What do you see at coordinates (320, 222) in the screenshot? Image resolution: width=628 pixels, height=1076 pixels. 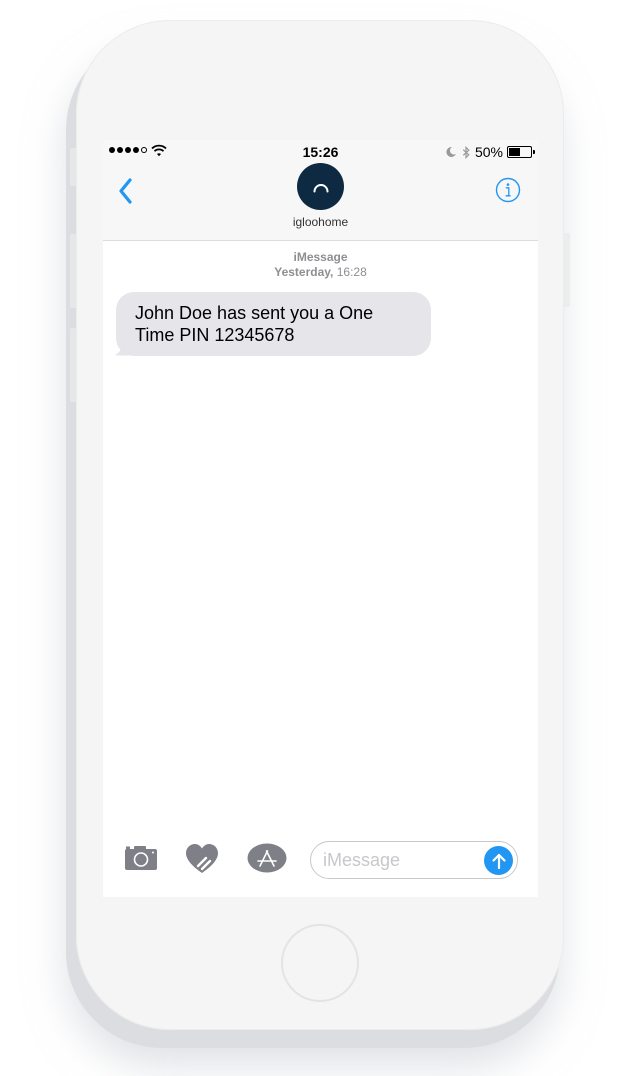 I see `contact-name: igloohome` at bounding box center [320, 222].